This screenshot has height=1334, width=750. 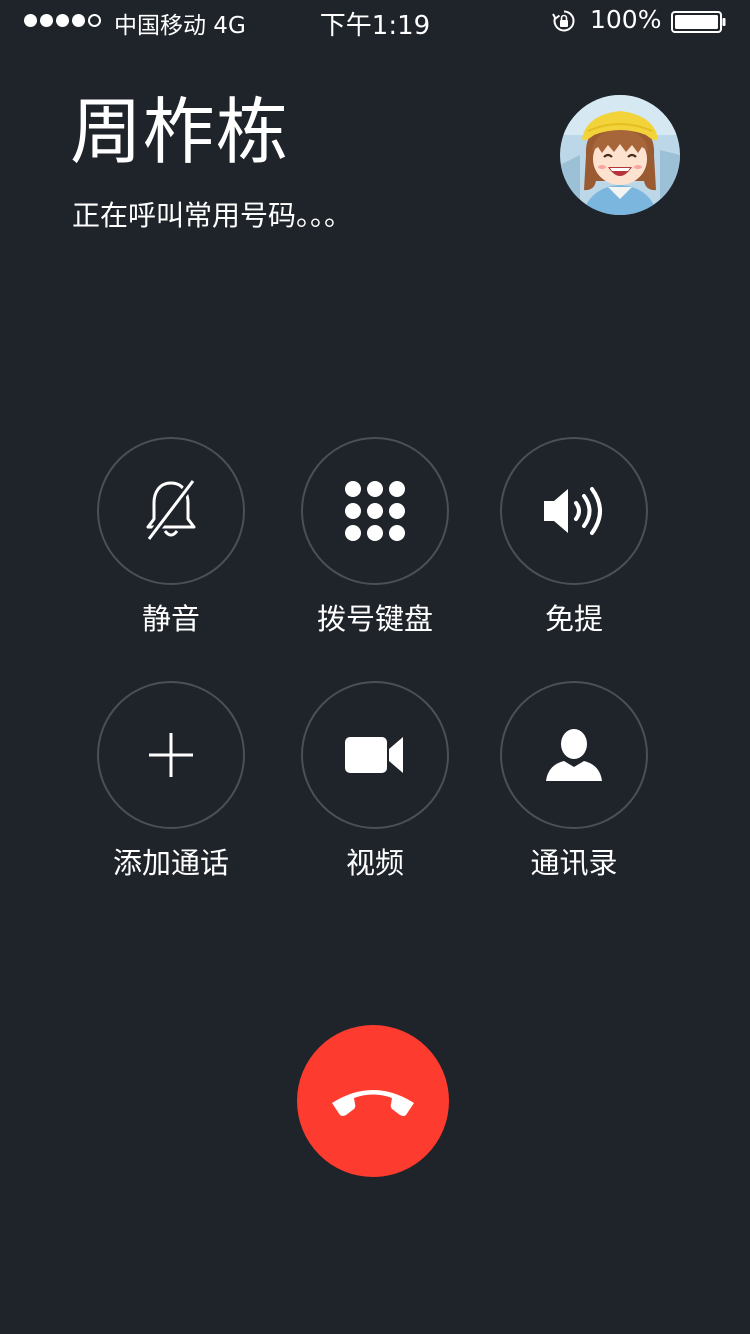 What do you see at coordinates (212, 215) in the screenshot?
I see `call-status-text: 正在呼叫常用号码。。。` at bounding box center [212, 215].